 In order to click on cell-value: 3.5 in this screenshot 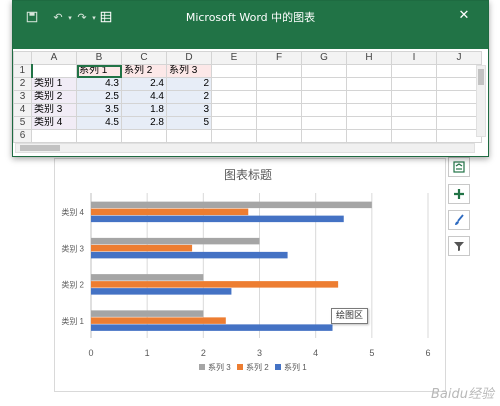, I will do `click(99, 110)`.